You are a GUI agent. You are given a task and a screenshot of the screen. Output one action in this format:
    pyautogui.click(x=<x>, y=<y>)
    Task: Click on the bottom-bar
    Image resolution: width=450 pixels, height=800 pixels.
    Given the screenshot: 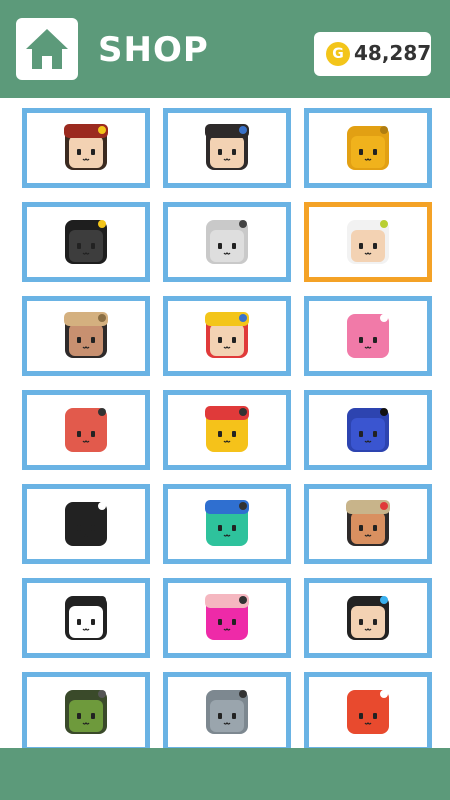 What is the action you would take?
    pyautogui.click(x=225, y=774)
    